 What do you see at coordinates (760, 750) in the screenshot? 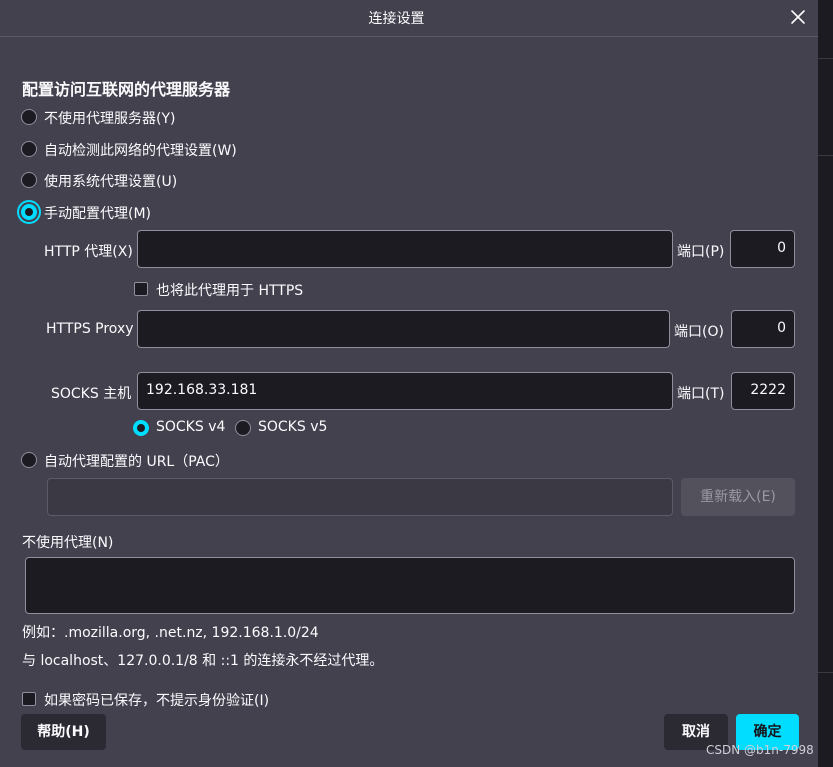
I see `watermark: CSDN @b1n-7998` at bounding box center [760, 750].